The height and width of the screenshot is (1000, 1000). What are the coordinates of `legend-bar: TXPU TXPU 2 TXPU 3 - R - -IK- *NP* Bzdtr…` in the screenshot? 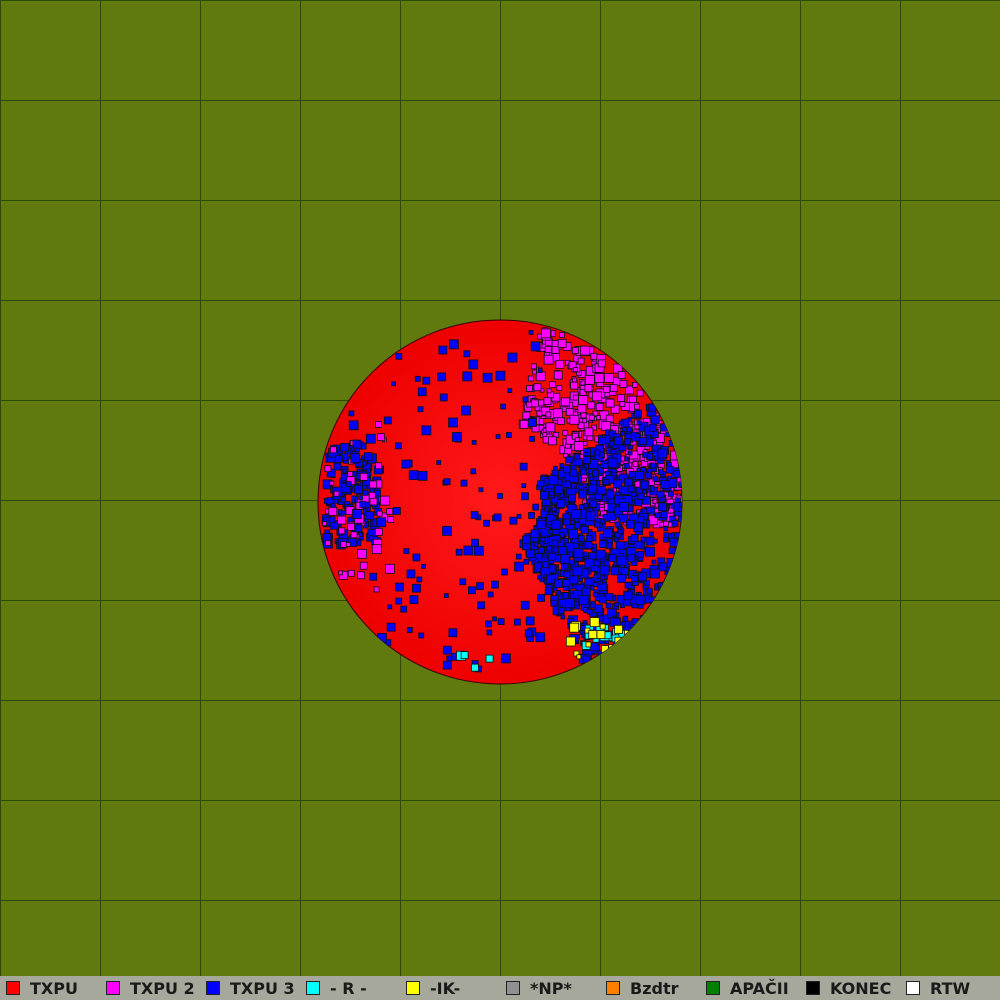 It's located at (500, 988).